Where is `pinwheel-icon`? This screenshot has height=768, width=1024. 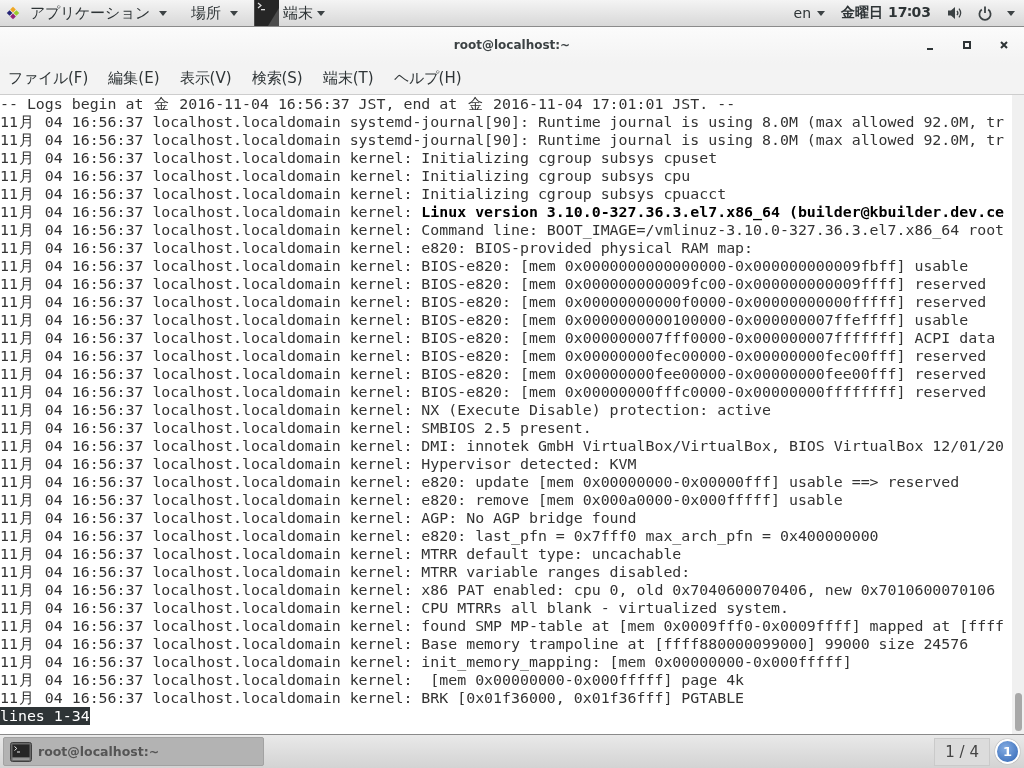
pinwheel-icon is located at coordinates (13, 13).